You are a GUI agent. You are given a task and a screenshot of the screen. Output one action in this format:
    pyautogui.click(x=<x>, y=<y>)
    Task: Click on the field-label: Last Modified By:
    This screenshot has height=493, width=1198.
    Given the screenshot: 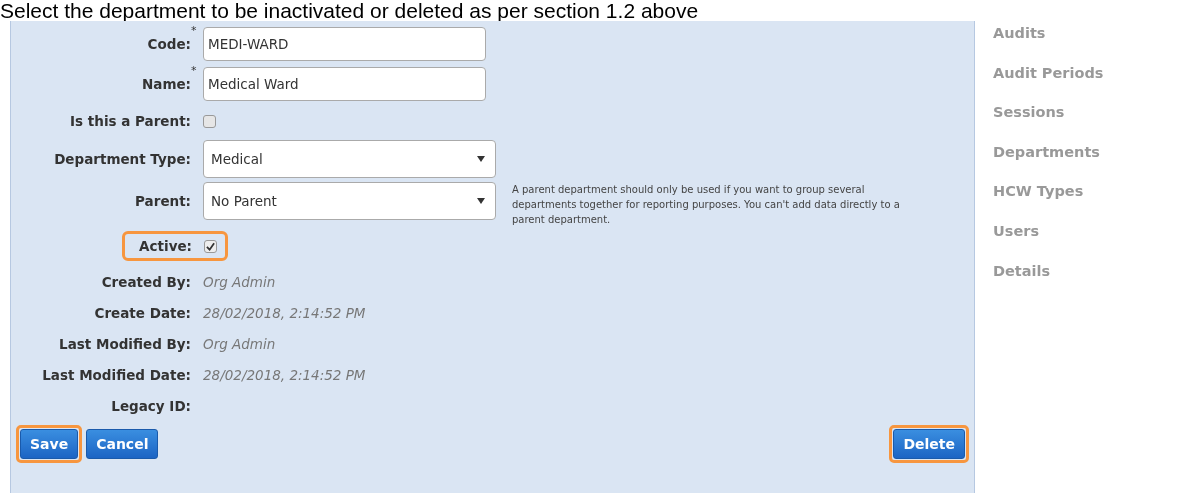 What is the action you would take?
    pyautogui.click(x=125, y=343)
    